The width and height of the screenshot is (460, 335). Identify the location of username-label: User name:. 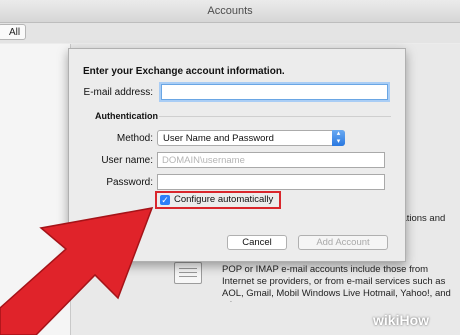
(127, 160).